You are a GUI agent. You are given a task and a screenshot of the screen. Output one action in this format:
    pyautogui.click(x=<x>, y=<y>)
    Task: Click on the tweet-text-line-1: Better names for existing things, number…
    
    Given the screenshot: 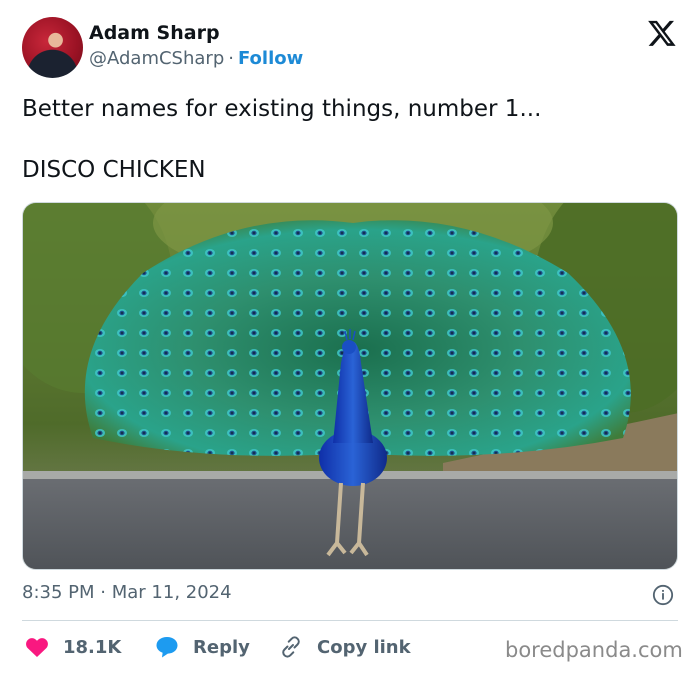 What is the action you would take?
    pyautogui.click(x=282, y=109)
    